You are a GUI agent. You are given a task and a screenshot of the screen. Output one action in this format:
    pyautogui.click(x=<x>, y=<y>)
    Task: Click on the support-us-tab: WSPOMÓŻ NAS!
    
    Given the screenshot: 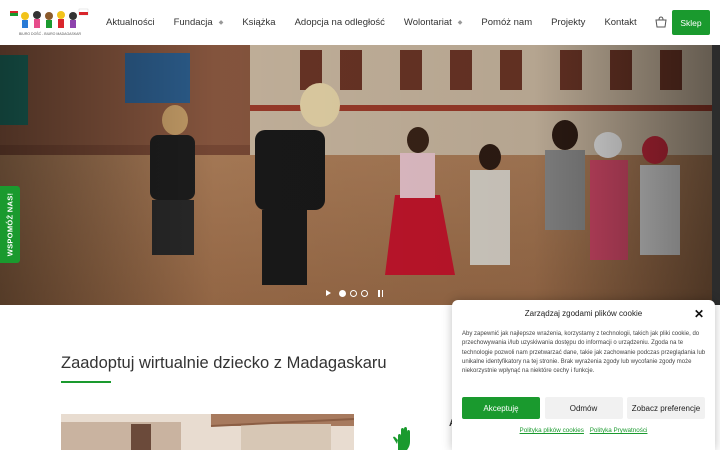 What is the action you would take?
    pyautogui.click(x=10, y=224)
    